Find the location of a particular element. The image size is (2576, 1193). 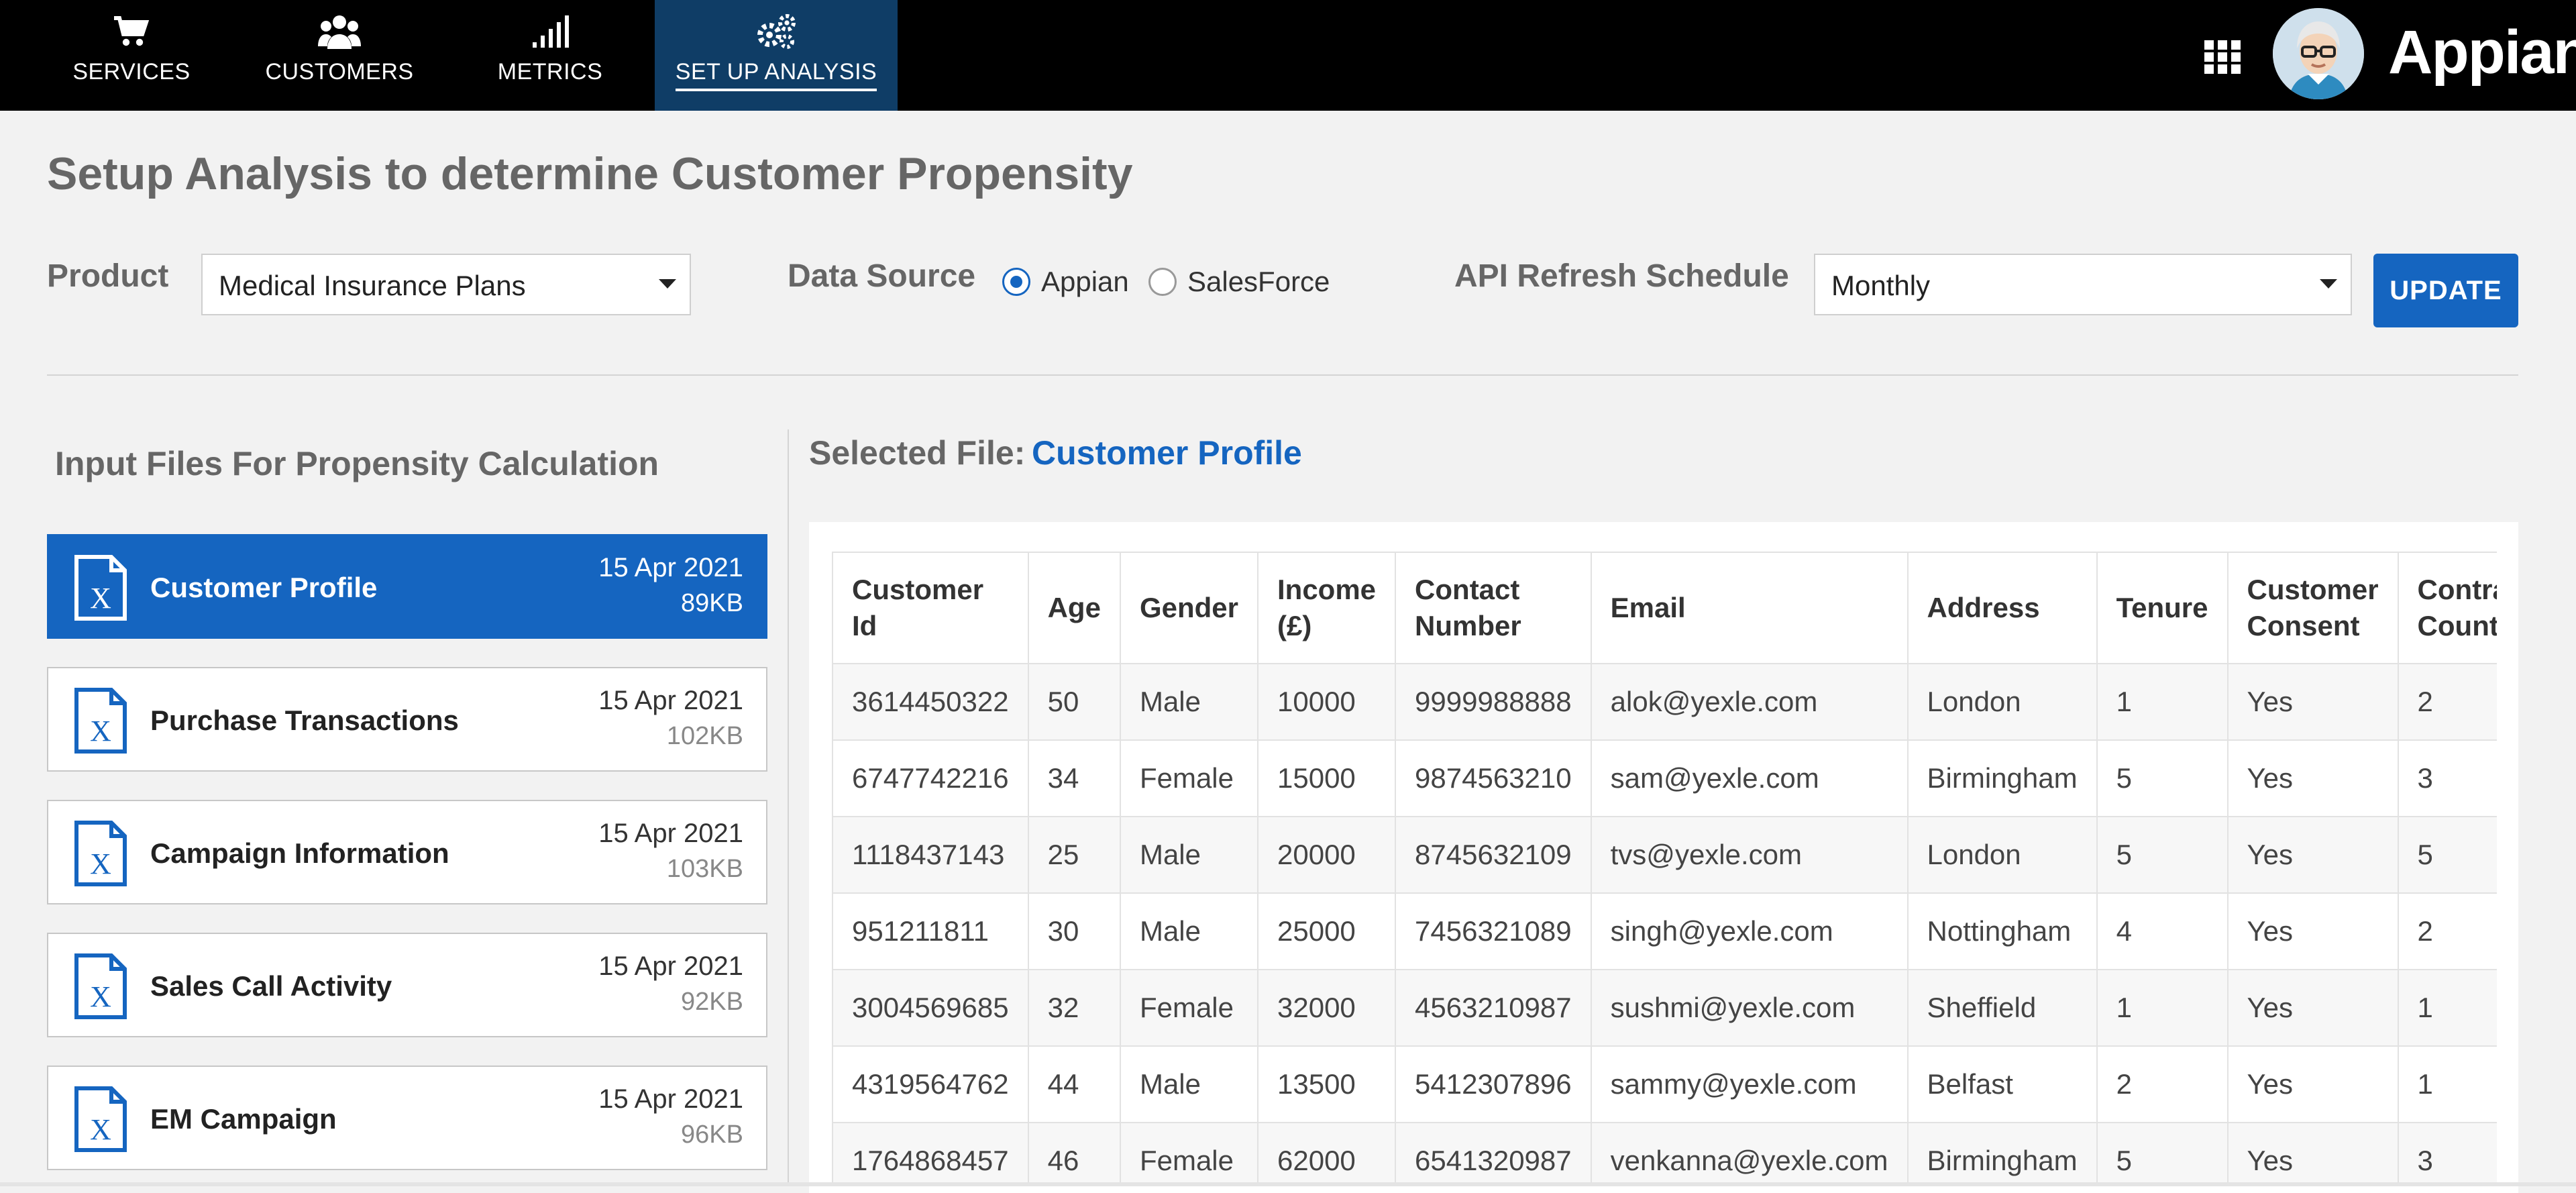

tab-set-up-analysis: SET UP ANALYSIS is located at coordinates (776, 55).